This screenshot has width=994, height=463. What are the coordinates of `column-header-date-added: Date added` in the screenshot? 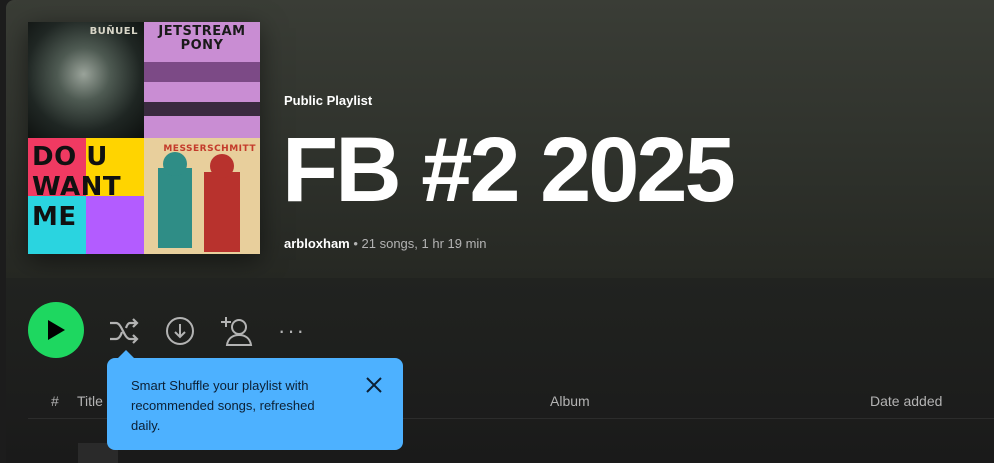 It's located at (906, 401).